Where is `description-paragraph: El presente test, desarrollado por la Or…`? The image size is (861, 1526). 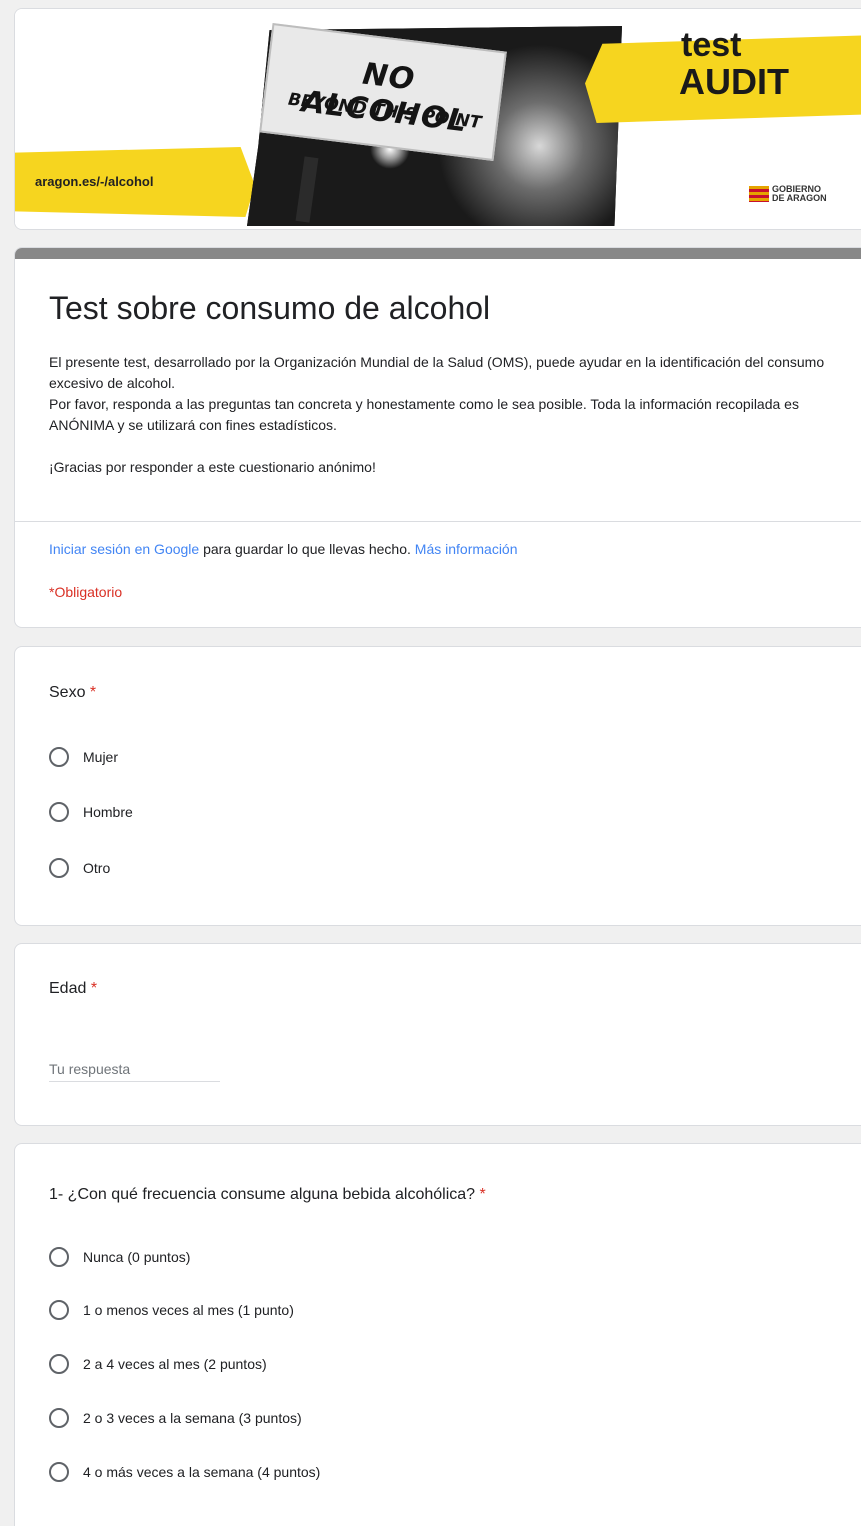 description-paragraph: El presente test, desarrollado por la Or… is located at coordinates (437, 372).